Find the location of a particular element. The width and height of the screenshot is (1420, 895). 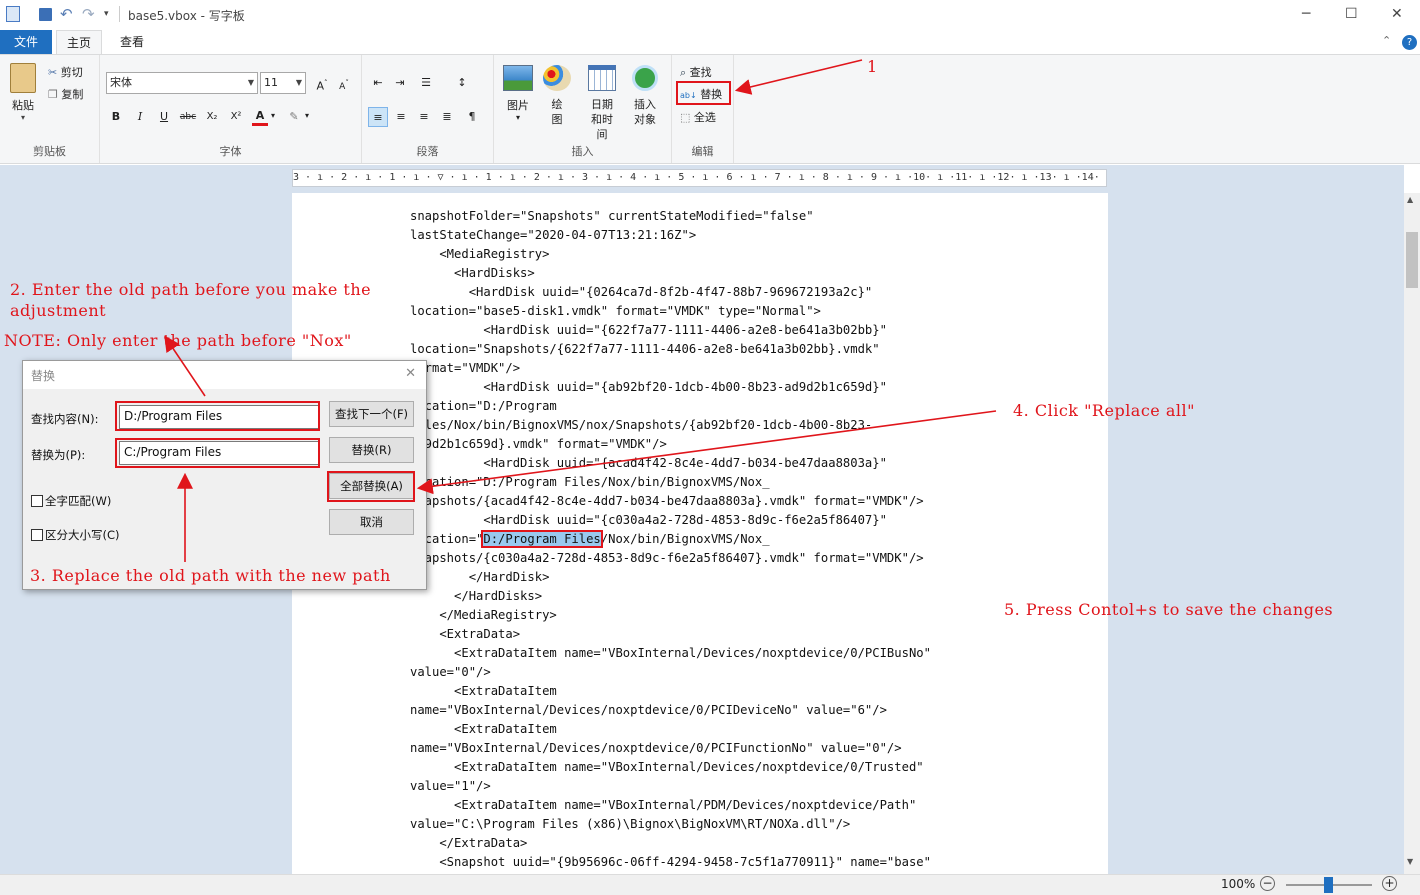

cancel-button: 取消 is located at coordinates (371, 522).